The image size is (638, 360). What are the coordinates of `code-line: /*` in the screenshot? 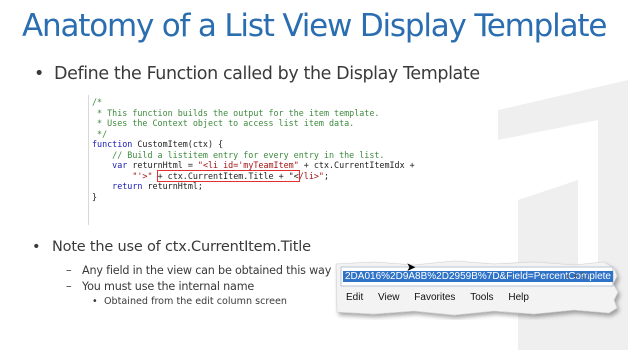 It's located at (284, 102).